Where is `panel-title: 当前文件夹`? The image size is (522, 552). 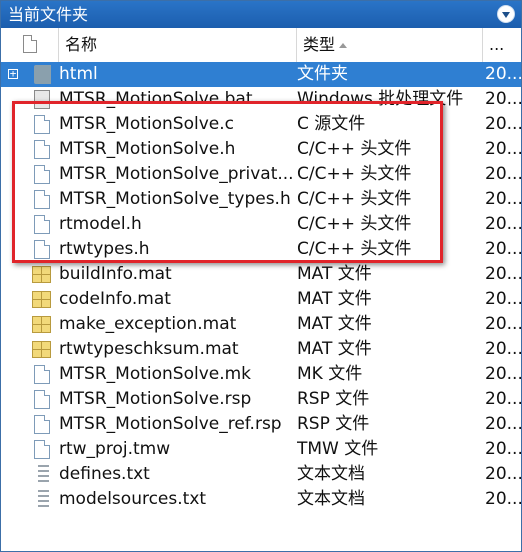
panel-title: 当前文件夹 is located at coordinates (48, 14).